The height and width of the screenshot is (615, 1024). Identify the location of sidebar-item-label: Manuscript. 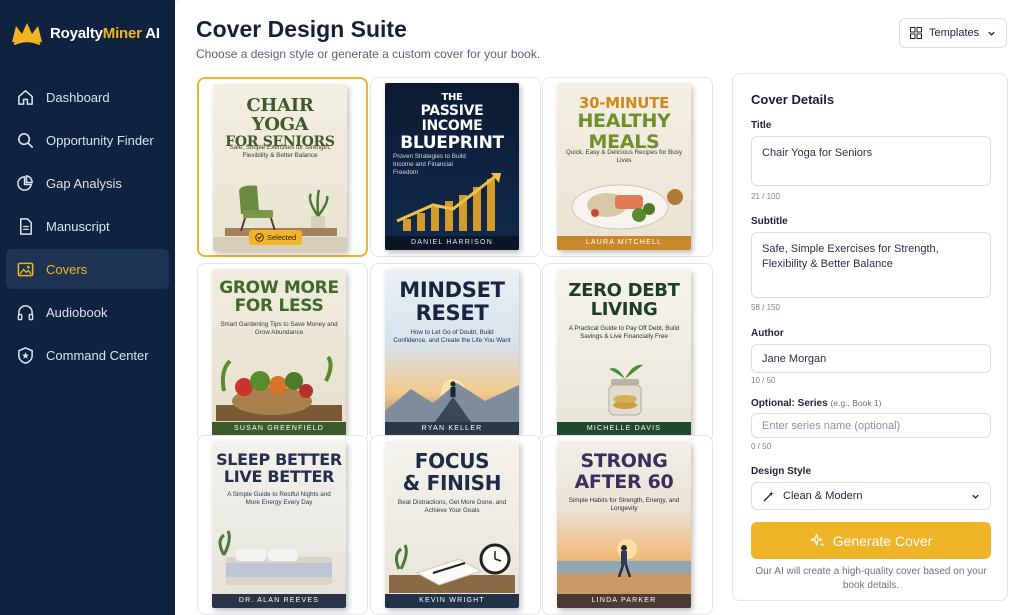
(78, 226).